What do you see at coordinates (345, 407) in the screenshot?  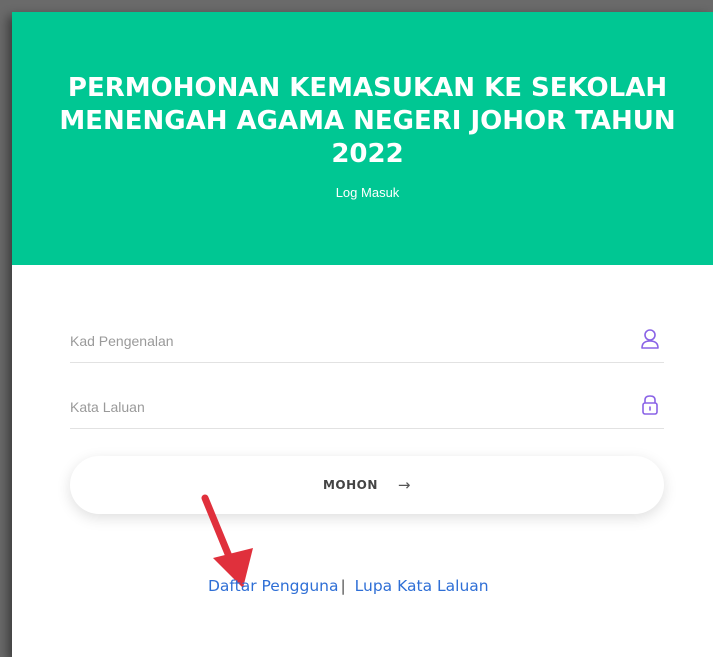 I see `password-input` at bounding box center [345, 407].